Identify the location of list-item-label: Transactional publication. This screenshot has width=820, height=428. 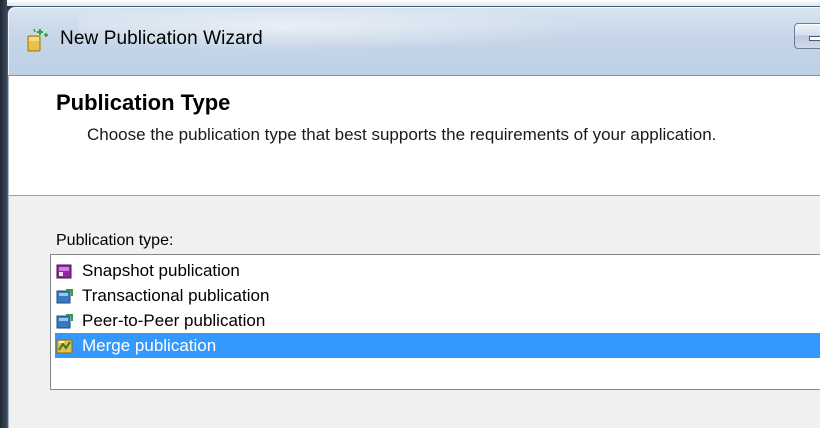
(176, 295).